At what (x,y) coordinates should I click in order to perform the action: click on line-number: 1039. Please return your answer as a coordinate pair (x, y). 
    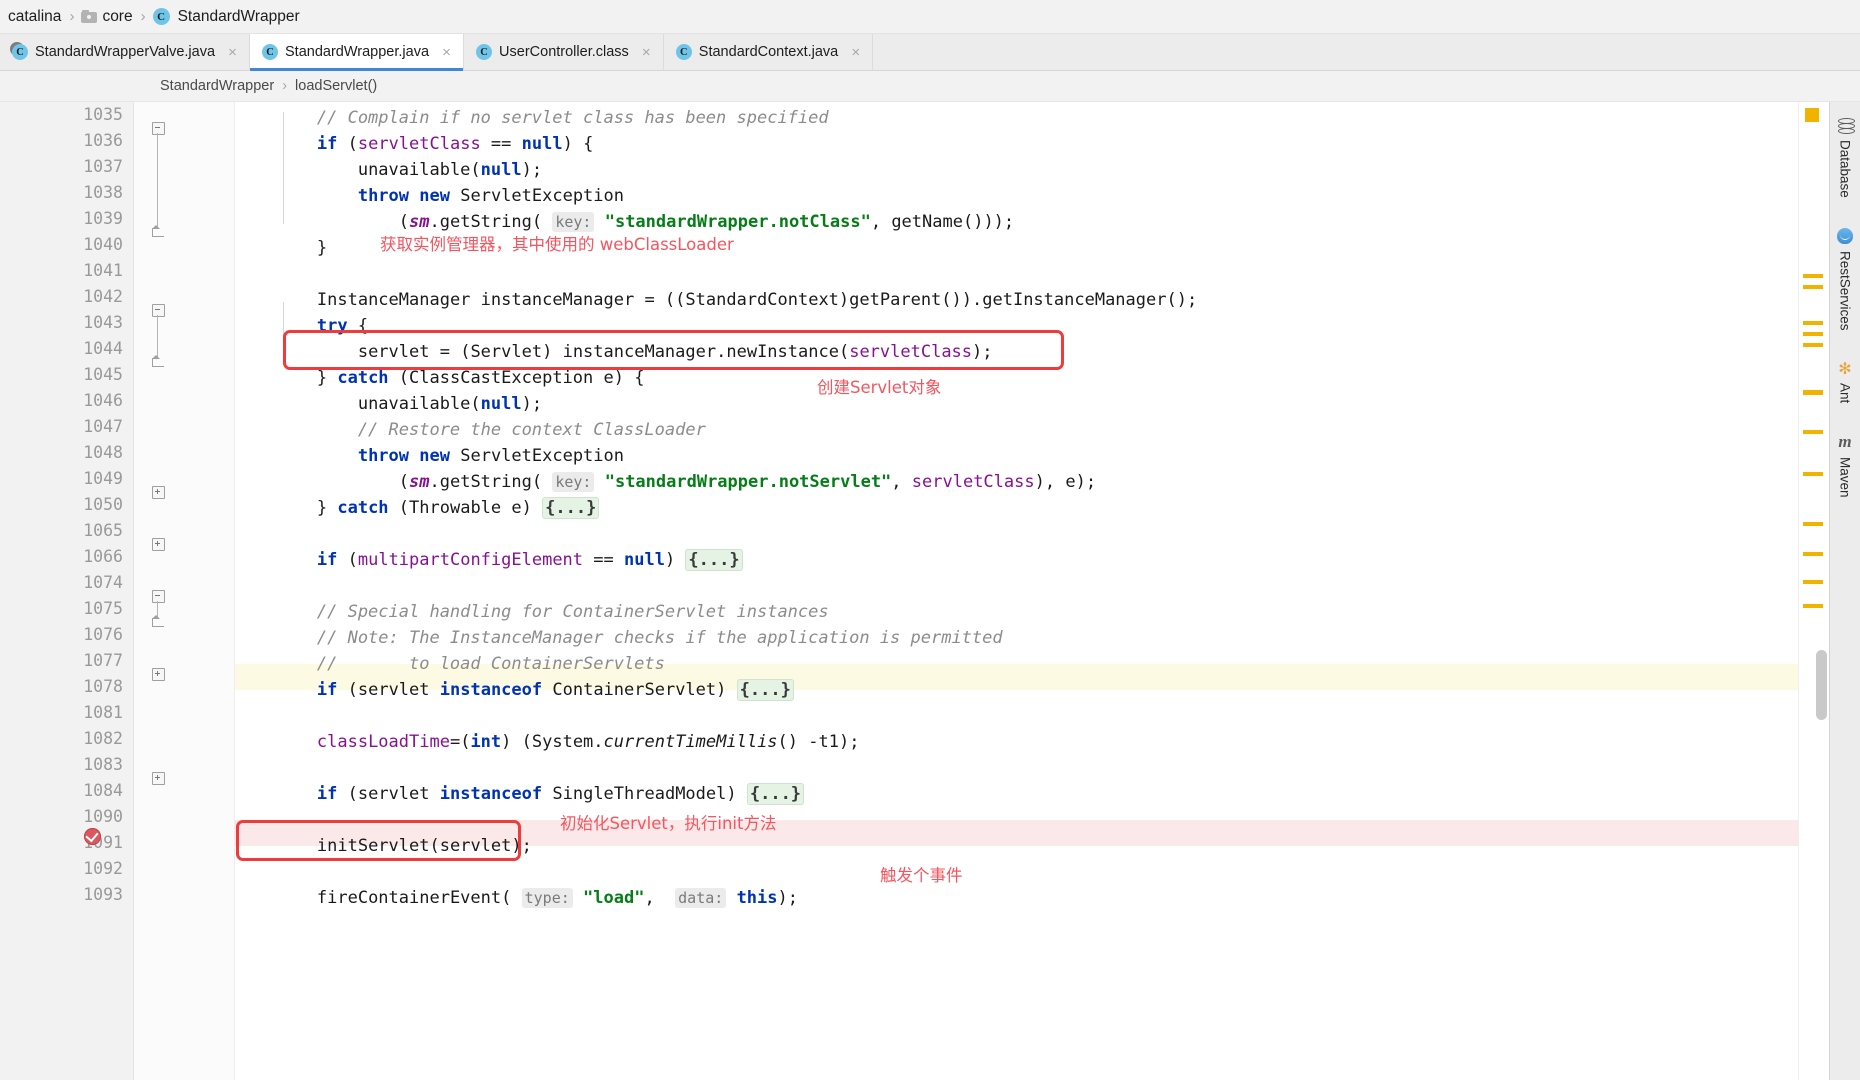
    Looking at the image, I should click on (103, 218).